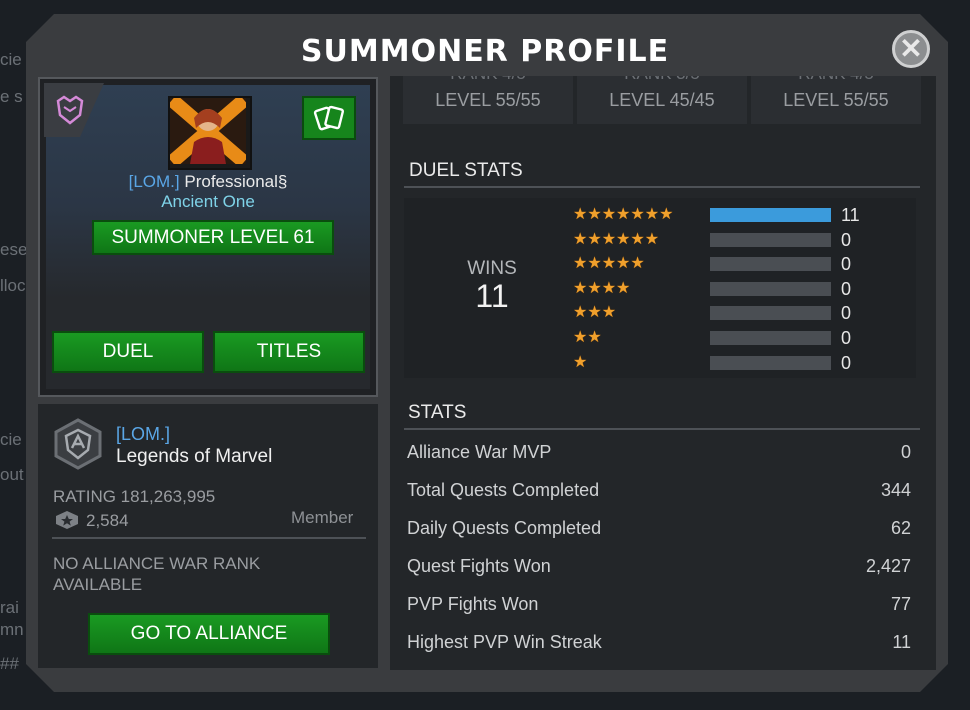  I want to click on stat-row: Highest PVP Win Streak 11, so click(659, 642).